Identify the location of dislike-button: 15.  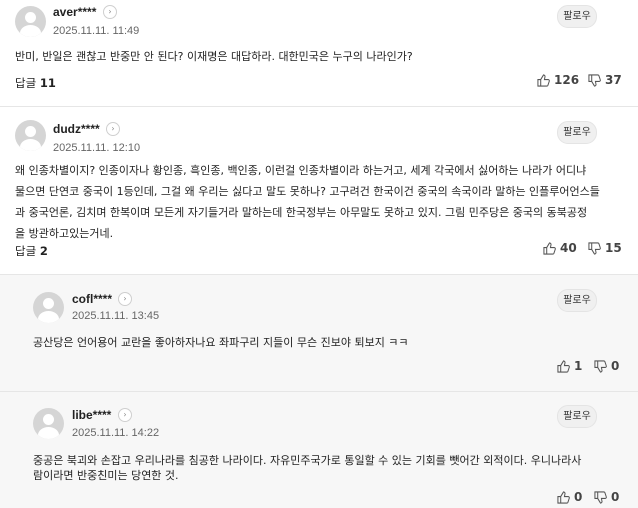
(605, 248).